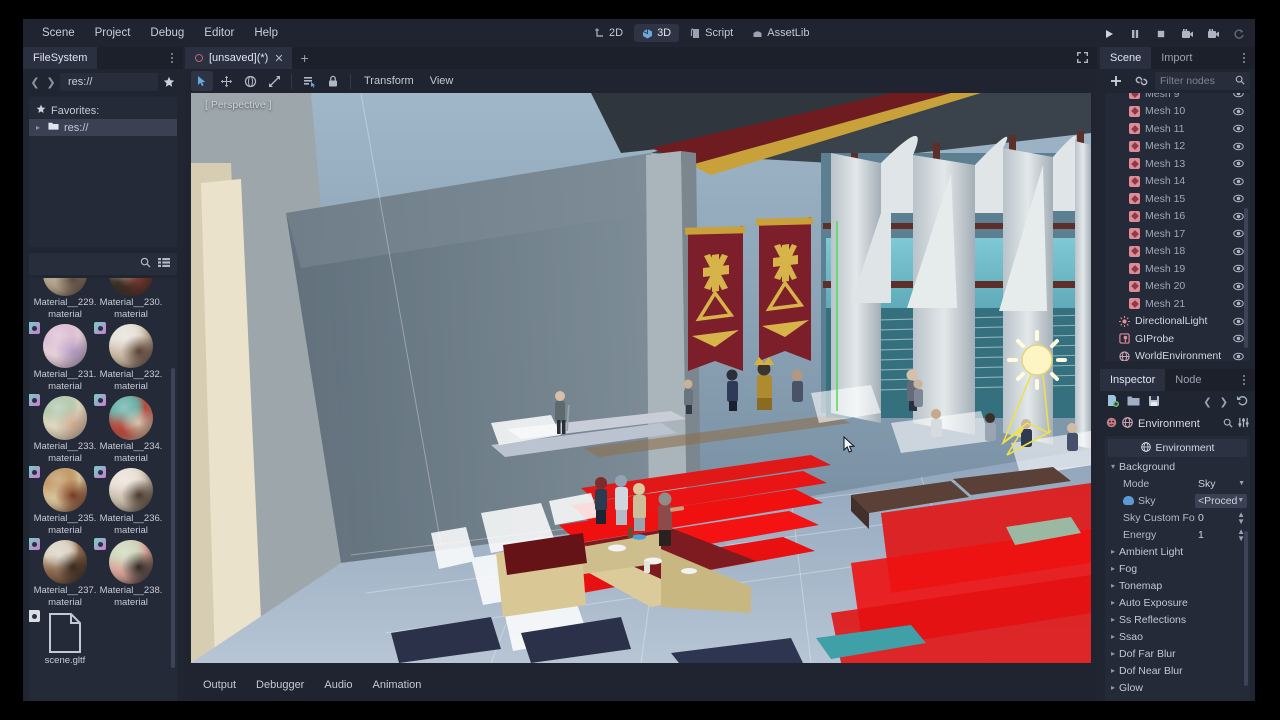  What do you see at coordinates (338, 685) in the screenshot?
I see `tab-audio: Audio` at bounding box center [338, 685].